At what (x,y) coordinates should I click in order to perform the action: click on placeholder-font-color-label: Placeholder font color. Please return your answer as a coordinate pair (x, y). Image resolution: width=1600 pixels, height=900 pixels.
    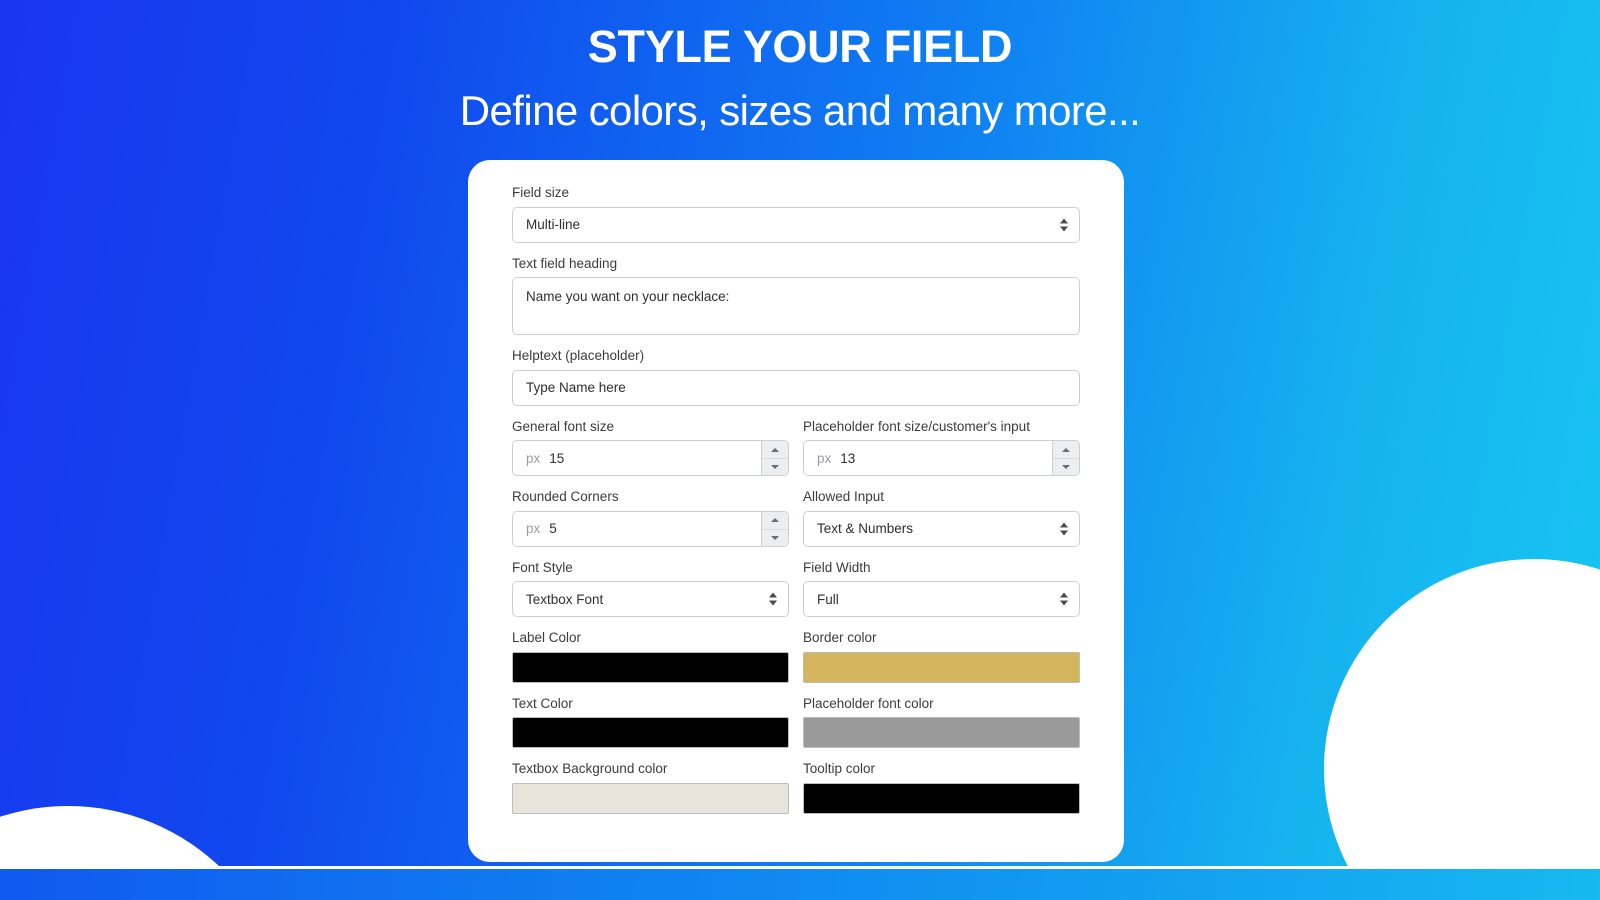
    Looking at the image, I should click on (868, 703).